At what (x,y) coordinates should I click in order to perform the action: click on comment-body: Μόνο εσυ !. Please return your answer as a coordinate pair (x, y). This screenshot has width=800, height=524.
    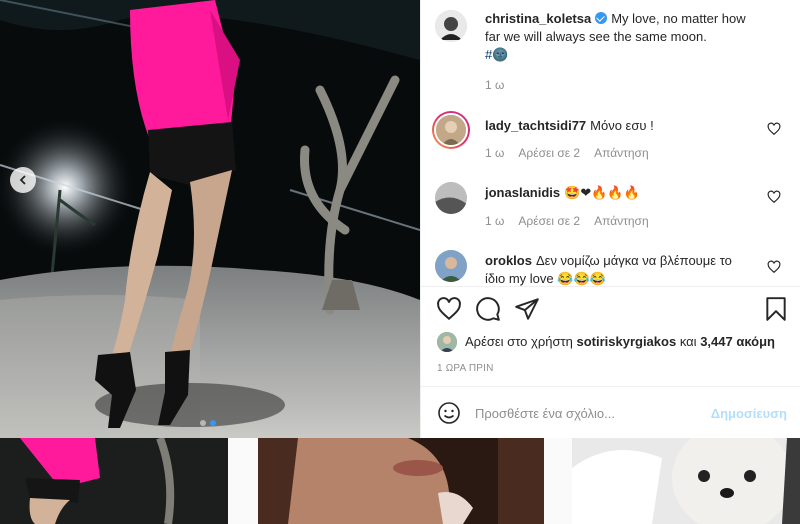
    Looking at the image, I should click on (622, 125).